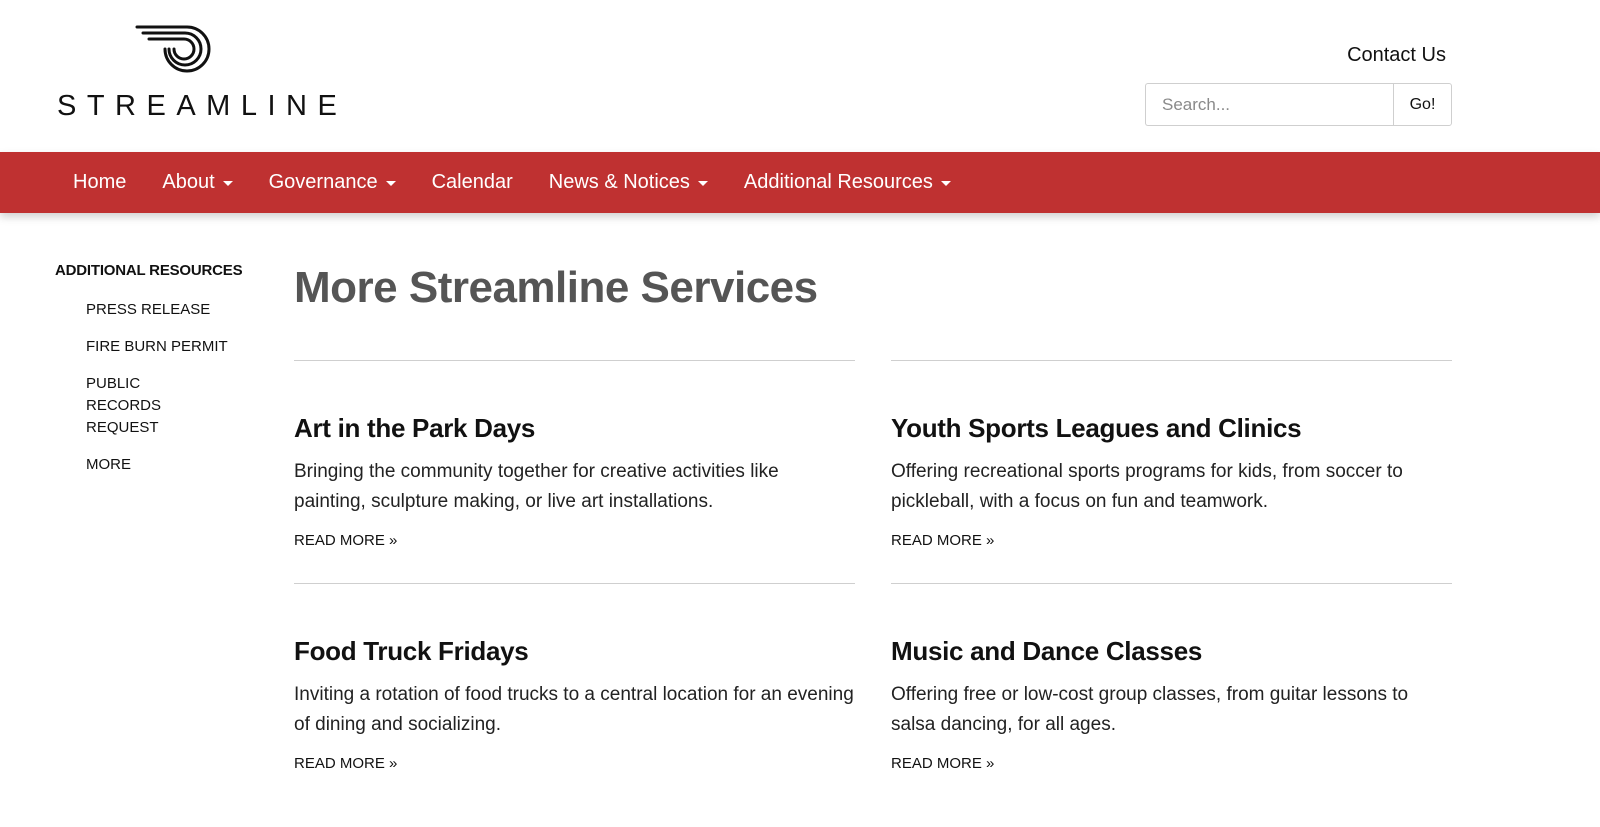 The width and height of the screenshot is (1600, 827). What do you see at coordinates (170, 310) in the screenshot?
I see `sidebar-link-press-release: PRESS RELEASE` at bounding box center [170, 310].